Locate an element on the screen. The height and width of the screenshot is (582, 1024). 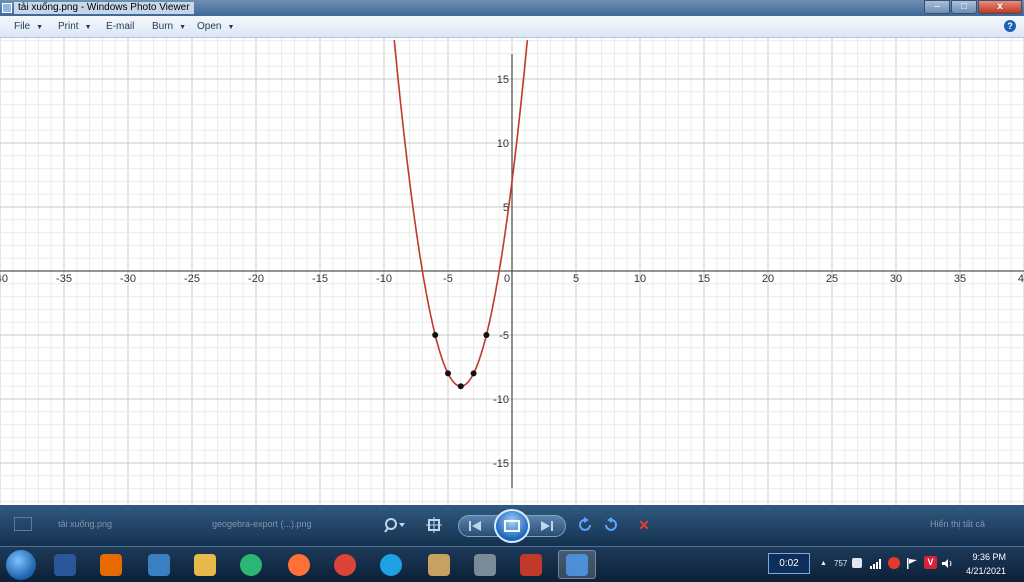
slideshow-button is located at coordinates (512, 526).